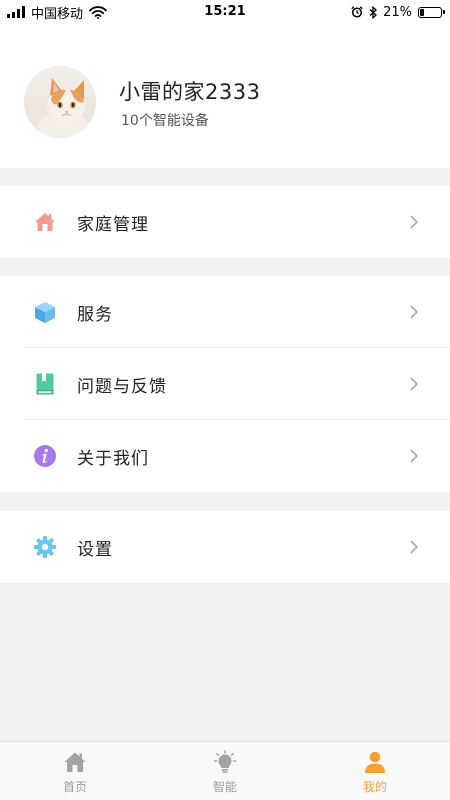 This screenshot has width=450, height=800. I want to click on user-tab-icon, so click(375, 762).